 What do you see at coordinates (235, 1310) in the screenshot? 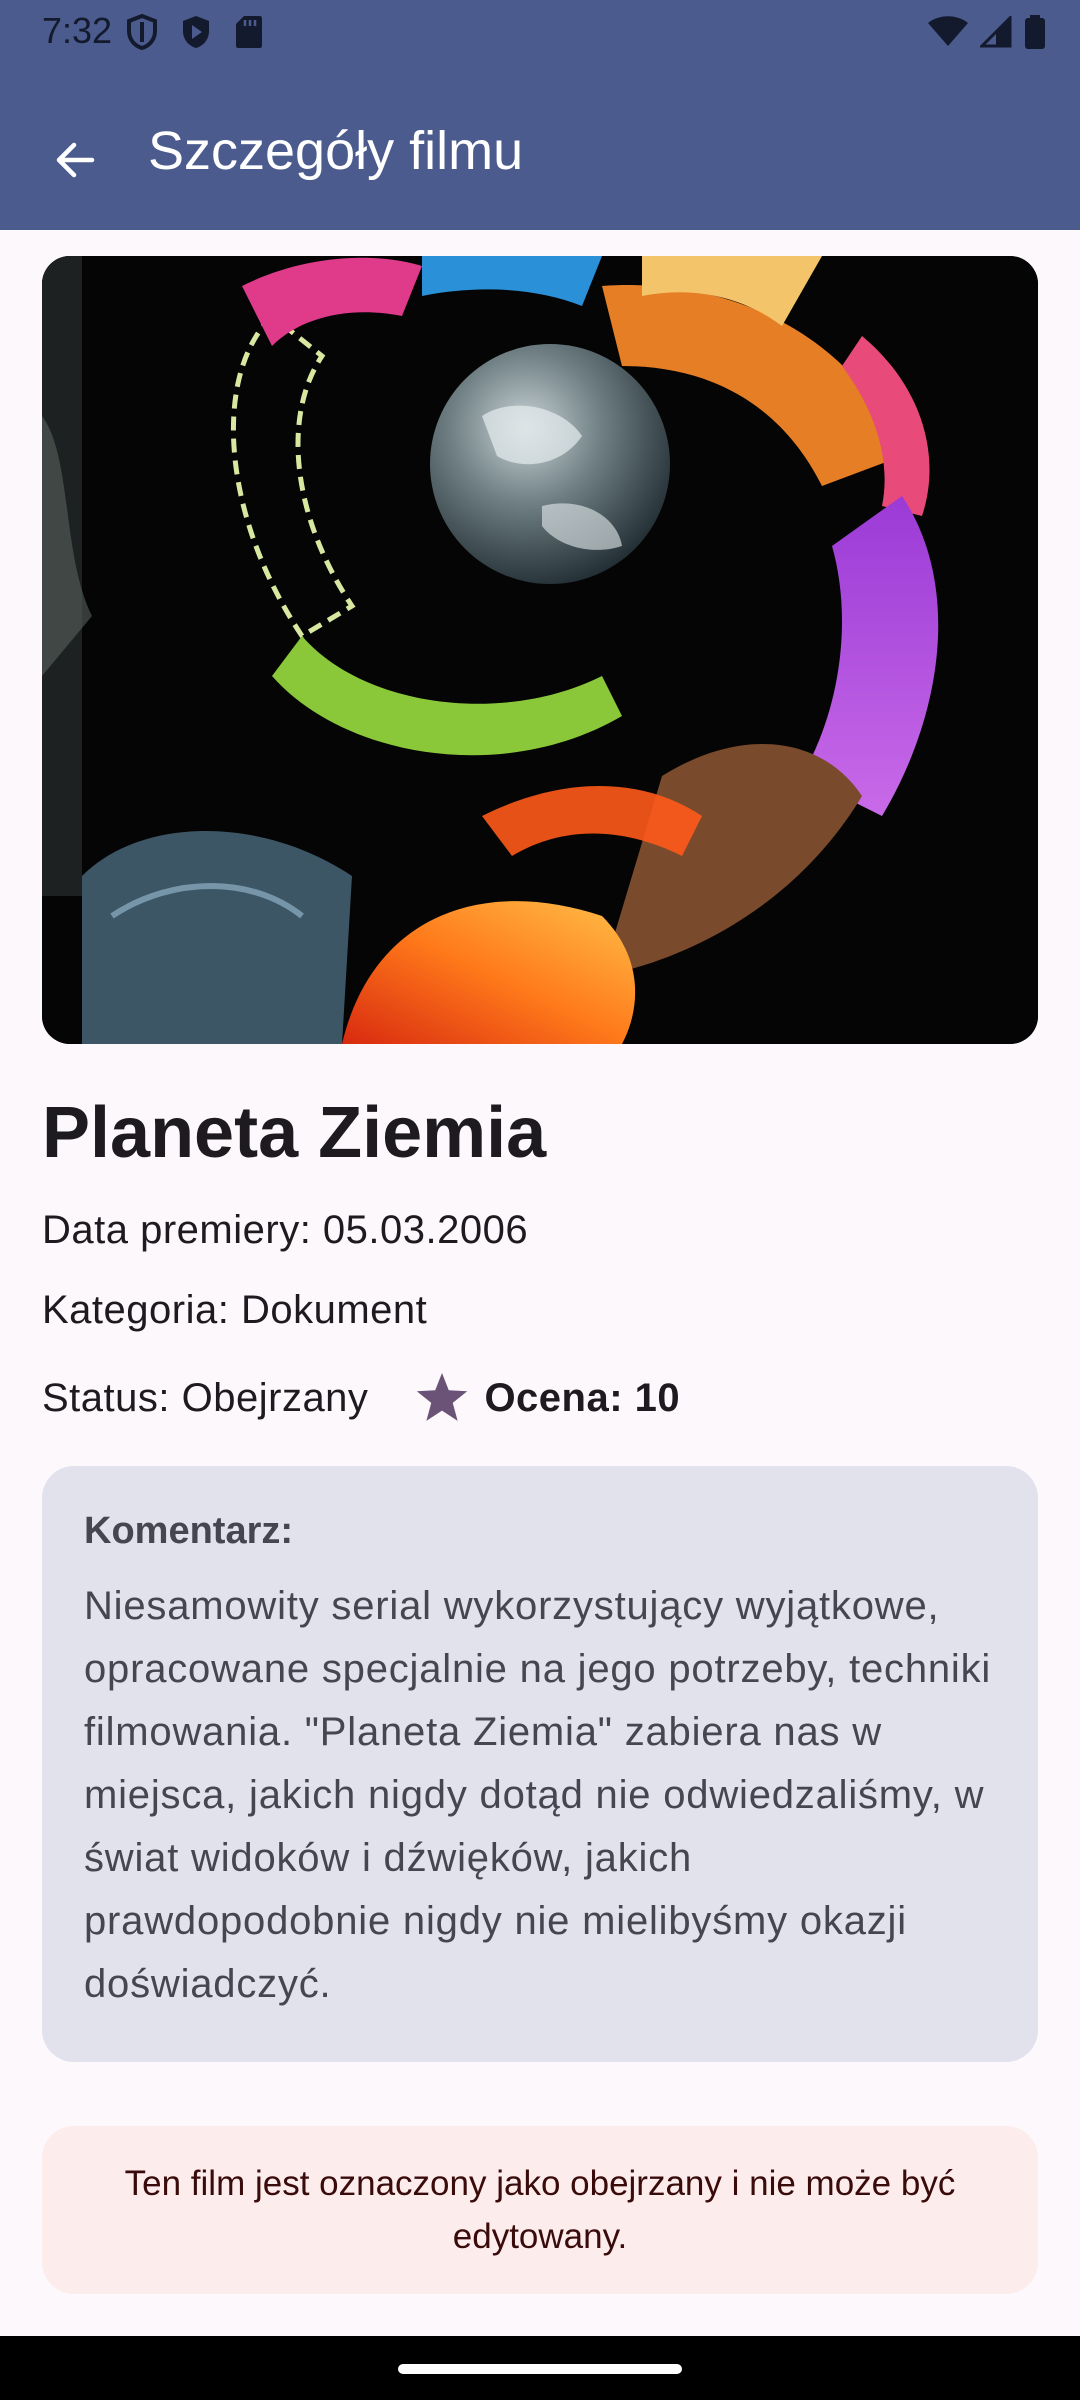
I see `category: Kategoria: Dokument` at bounding box center [235, 1310].